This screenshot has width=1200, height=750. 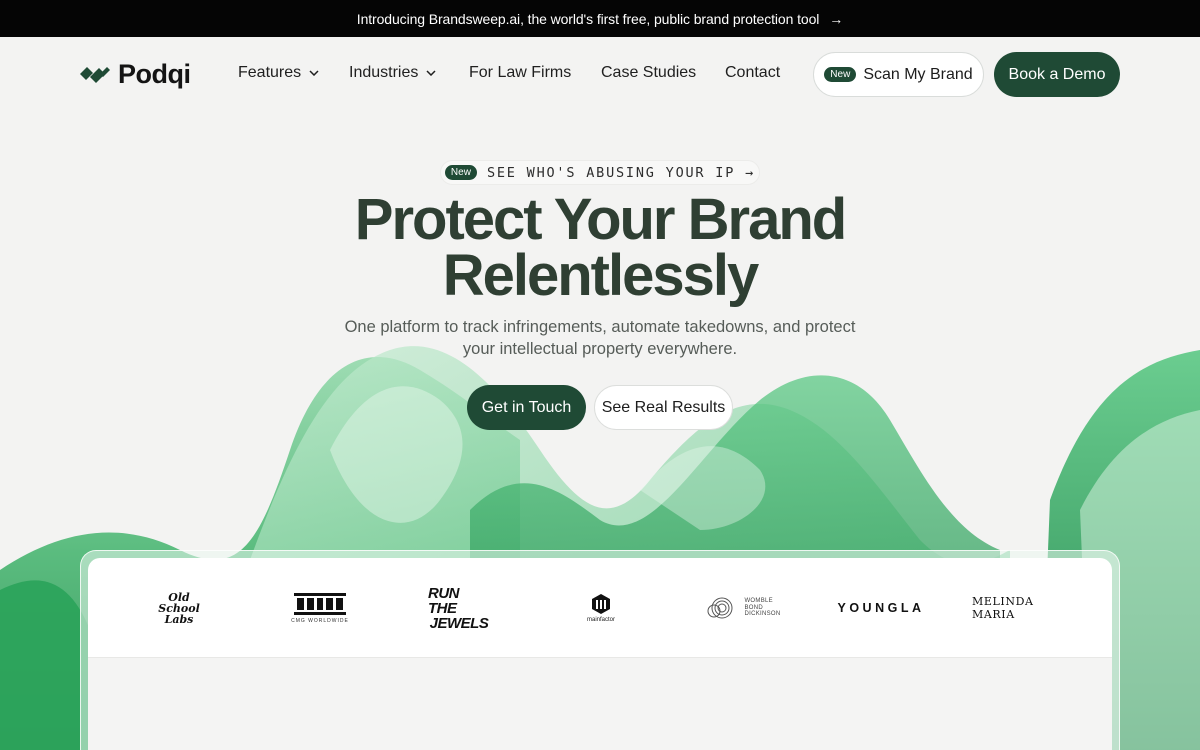 I want to click on wbd-logo-icon, so click(x=720, y=608).